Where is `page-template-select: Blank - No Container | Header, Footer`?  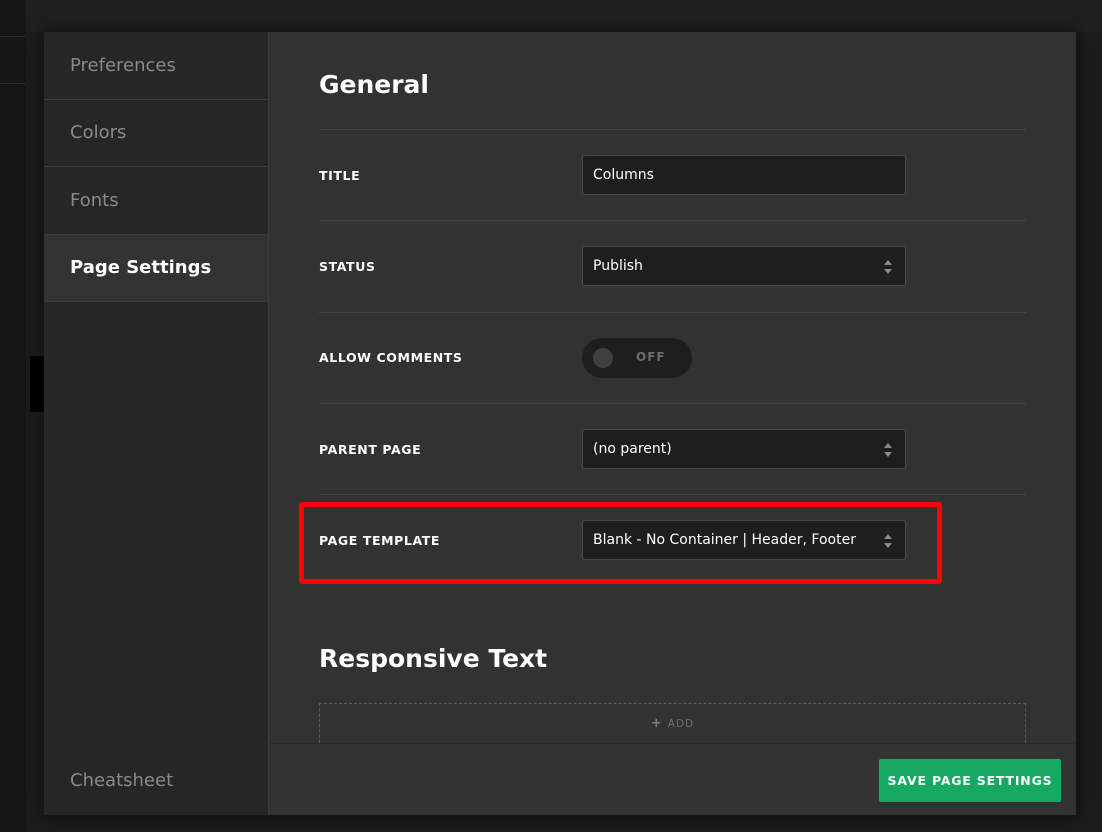
page-template-select: Blank - No Container | Header, Footer is located at coordinates (744, 540).